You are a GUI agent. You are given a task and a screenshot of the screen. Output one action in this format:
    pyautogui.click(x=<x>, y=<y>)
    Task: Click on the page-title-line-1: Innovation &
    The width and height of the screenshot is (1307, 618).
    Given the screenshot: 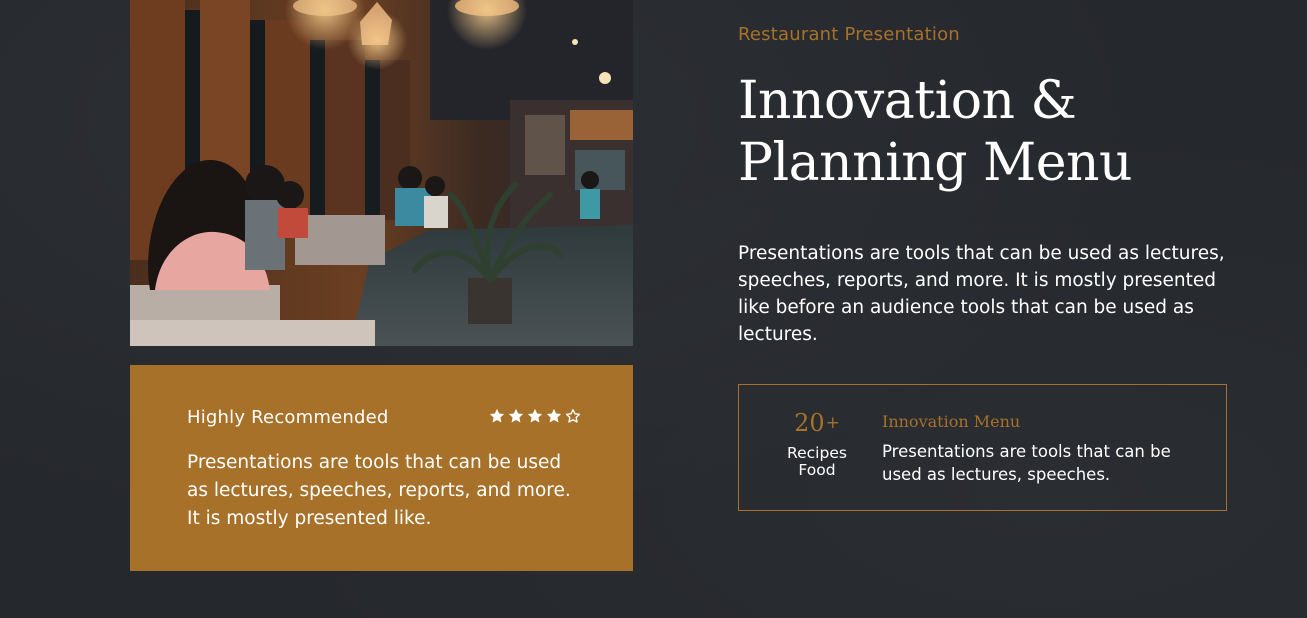 What is the action you would take?
    pyautogui.click(x=907, y=101)
    